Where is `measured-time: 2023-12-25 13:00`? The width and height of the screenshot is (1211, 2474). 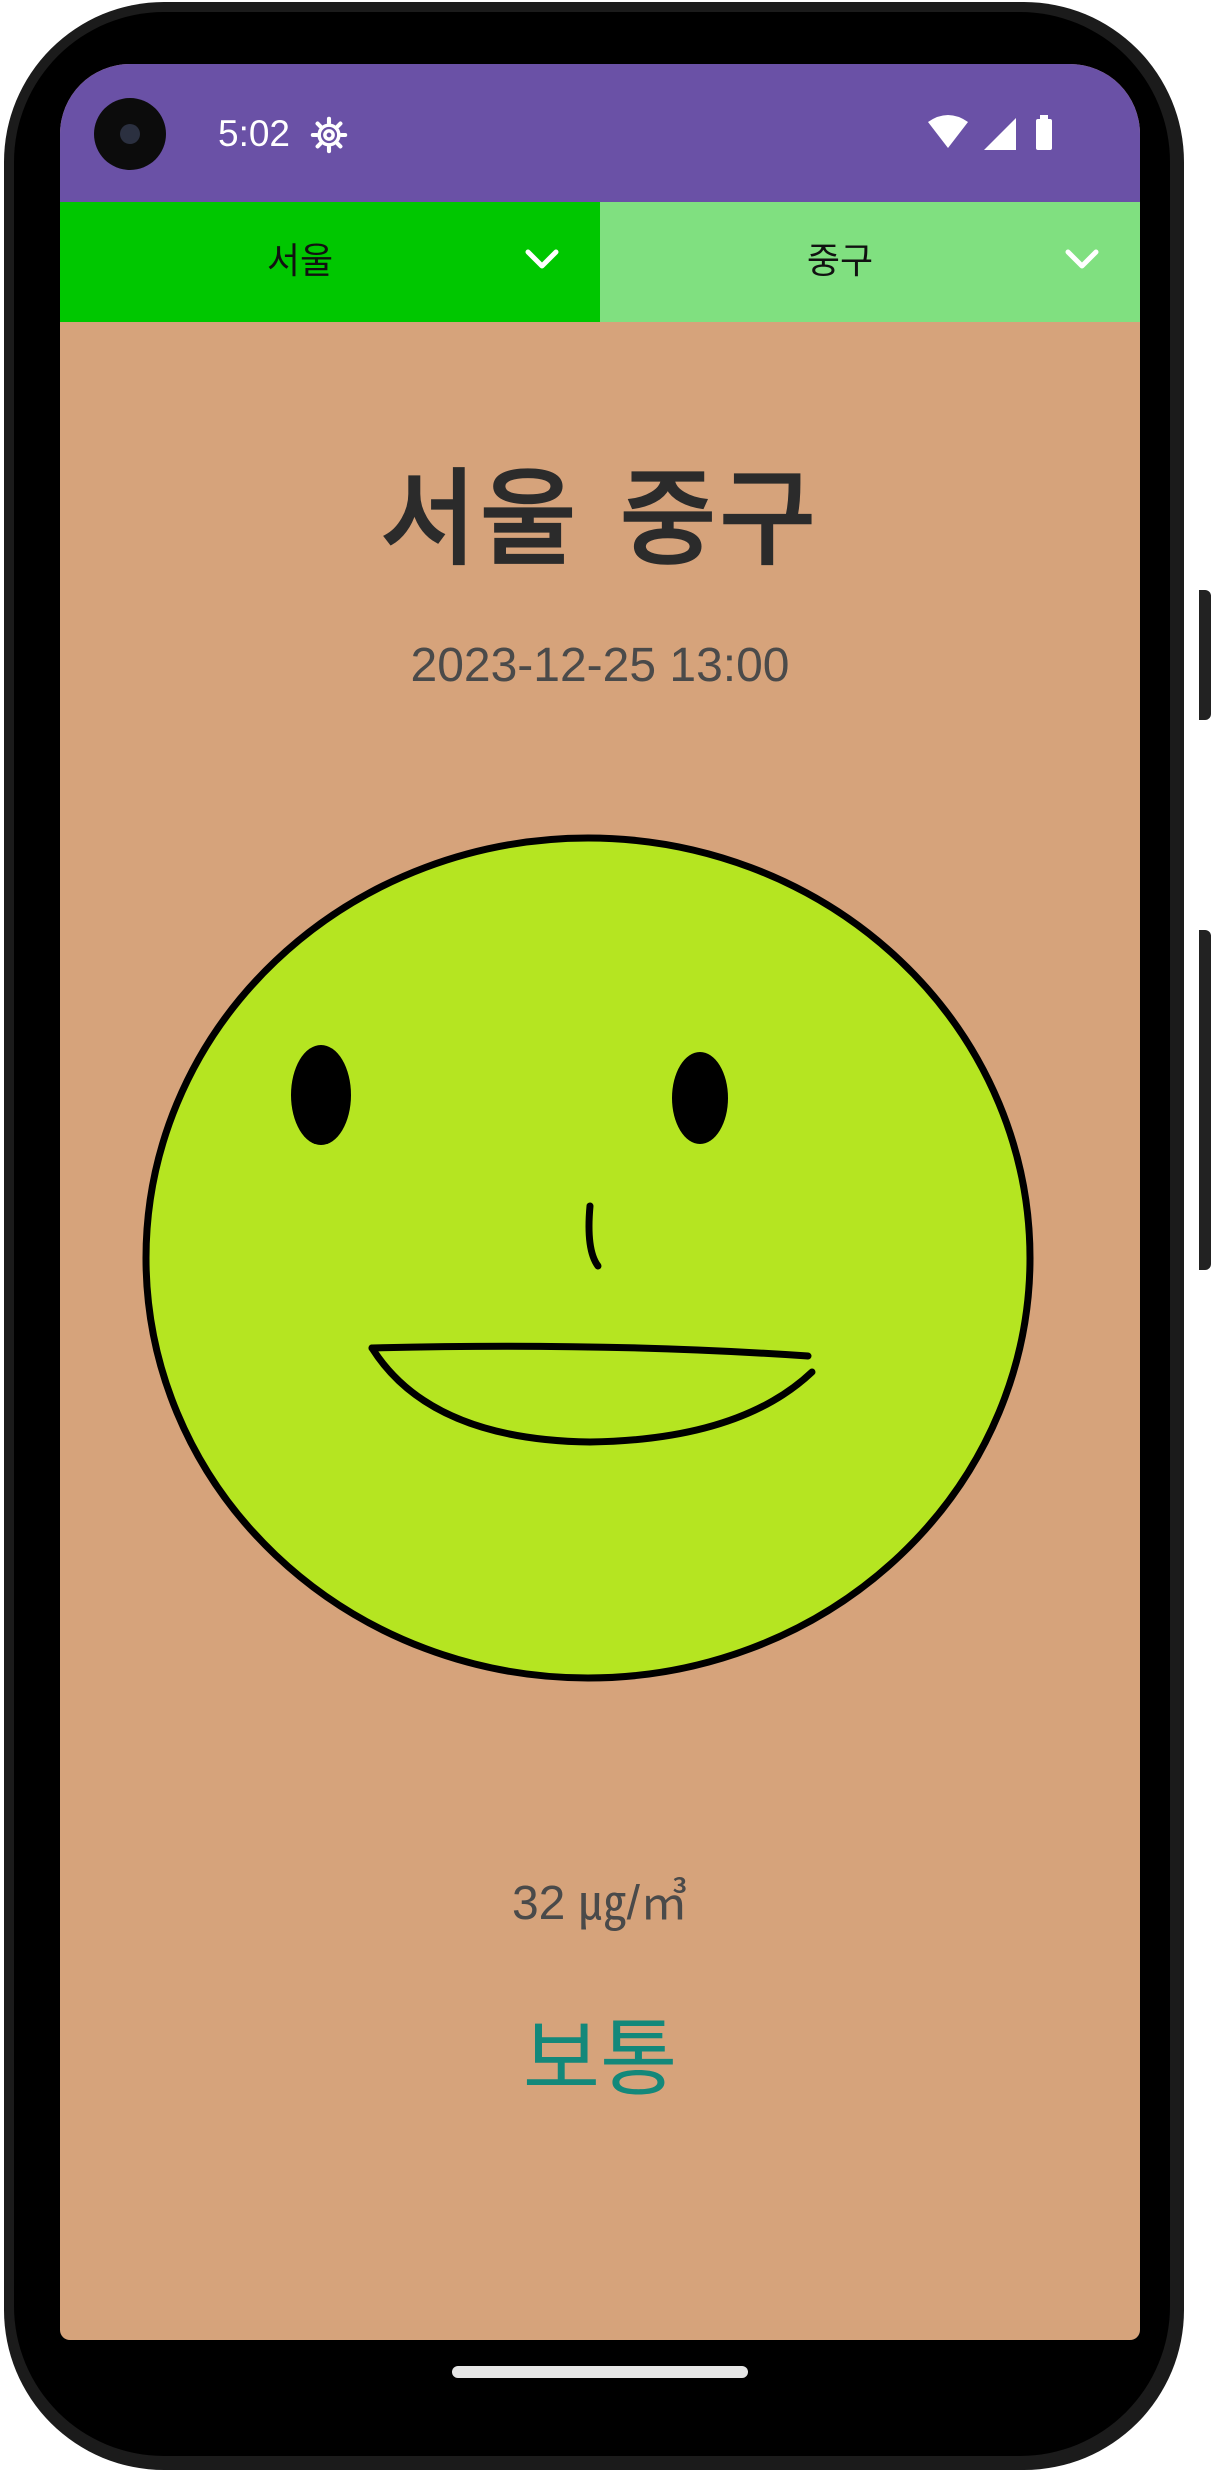
measured-time: 2023-12-25 13:00 is located at coordinates (600, 665).